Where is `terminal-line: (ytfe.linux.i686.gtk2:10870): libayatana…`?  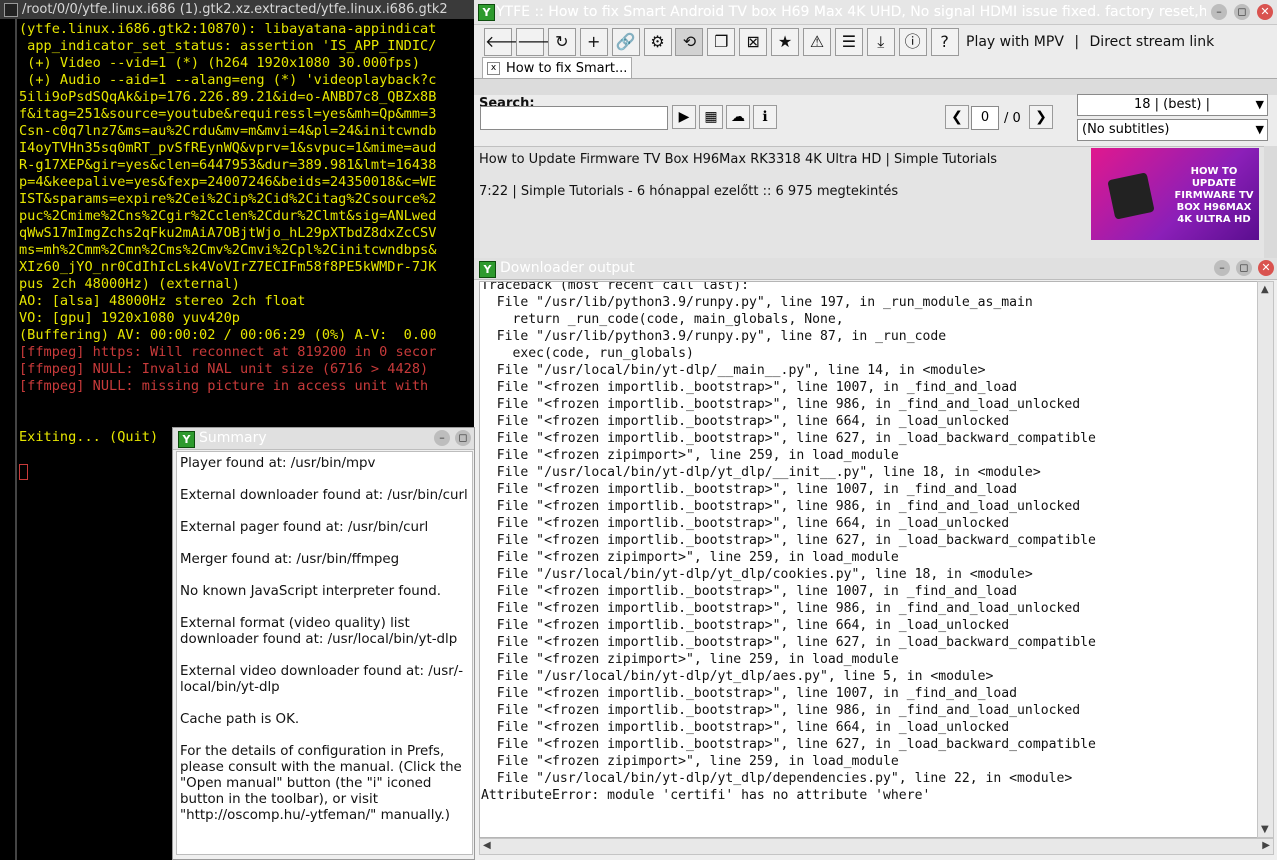 terminal-line: (ytfe.linux.i686.gtk2:10870): libayatana… is located at coordinates (228, 29).